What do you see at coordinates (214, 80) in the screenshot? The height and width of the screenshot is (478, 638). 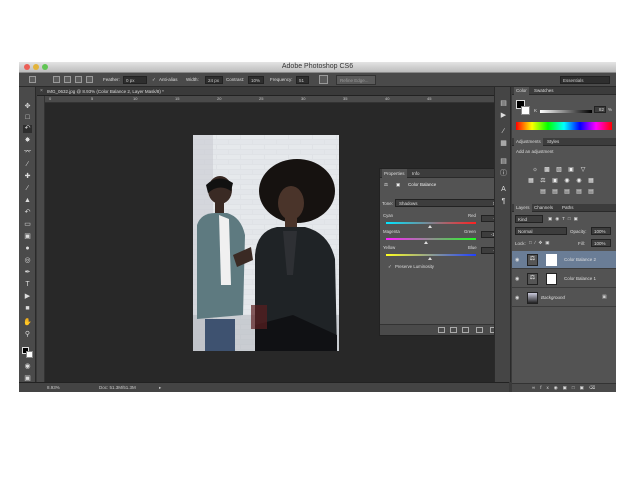 I see `width-input: 24 px` at bounding box center [214, 80].